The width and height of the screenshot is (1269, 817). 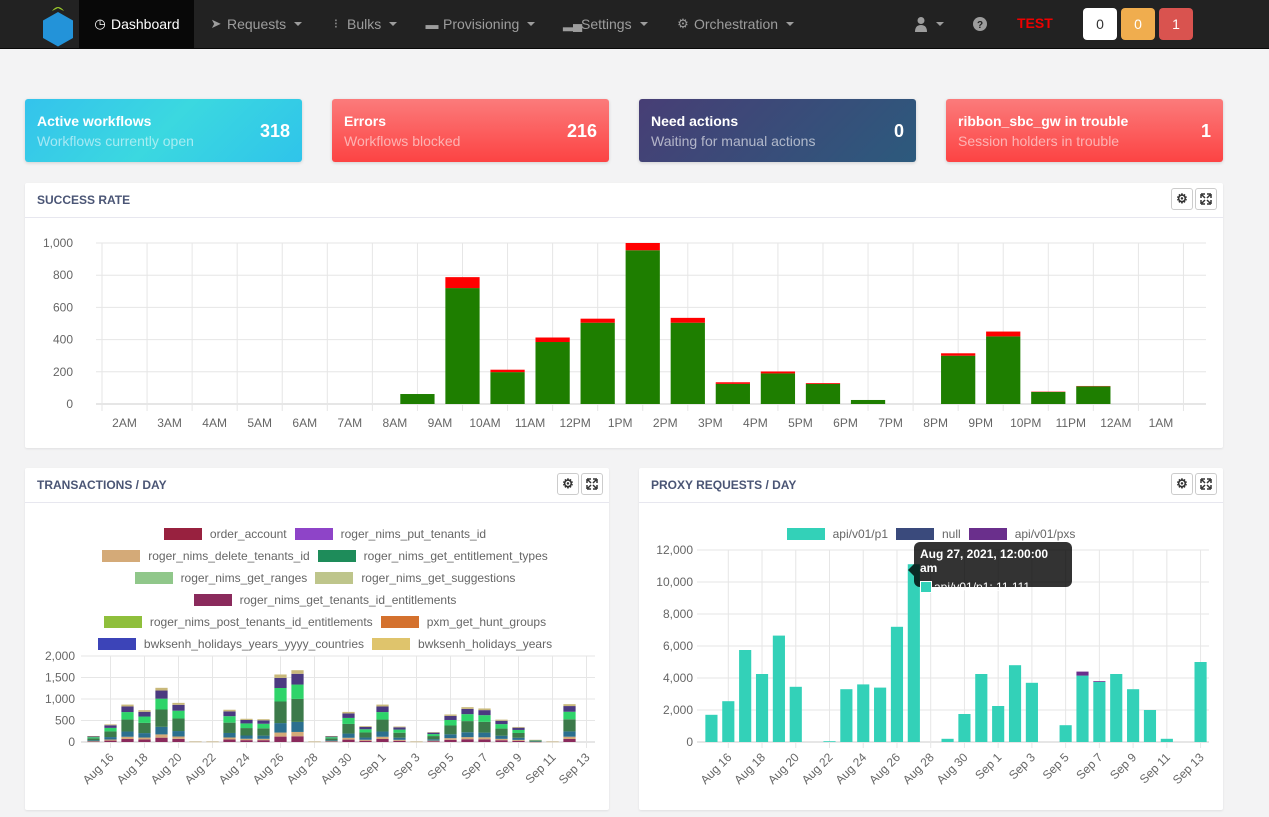 What do you see at coordinates (984, 561) in the screenshot?
I see `tooltip-title: Aug 27, 2021, 12:00:00 am` at bounding box center [984, 561].